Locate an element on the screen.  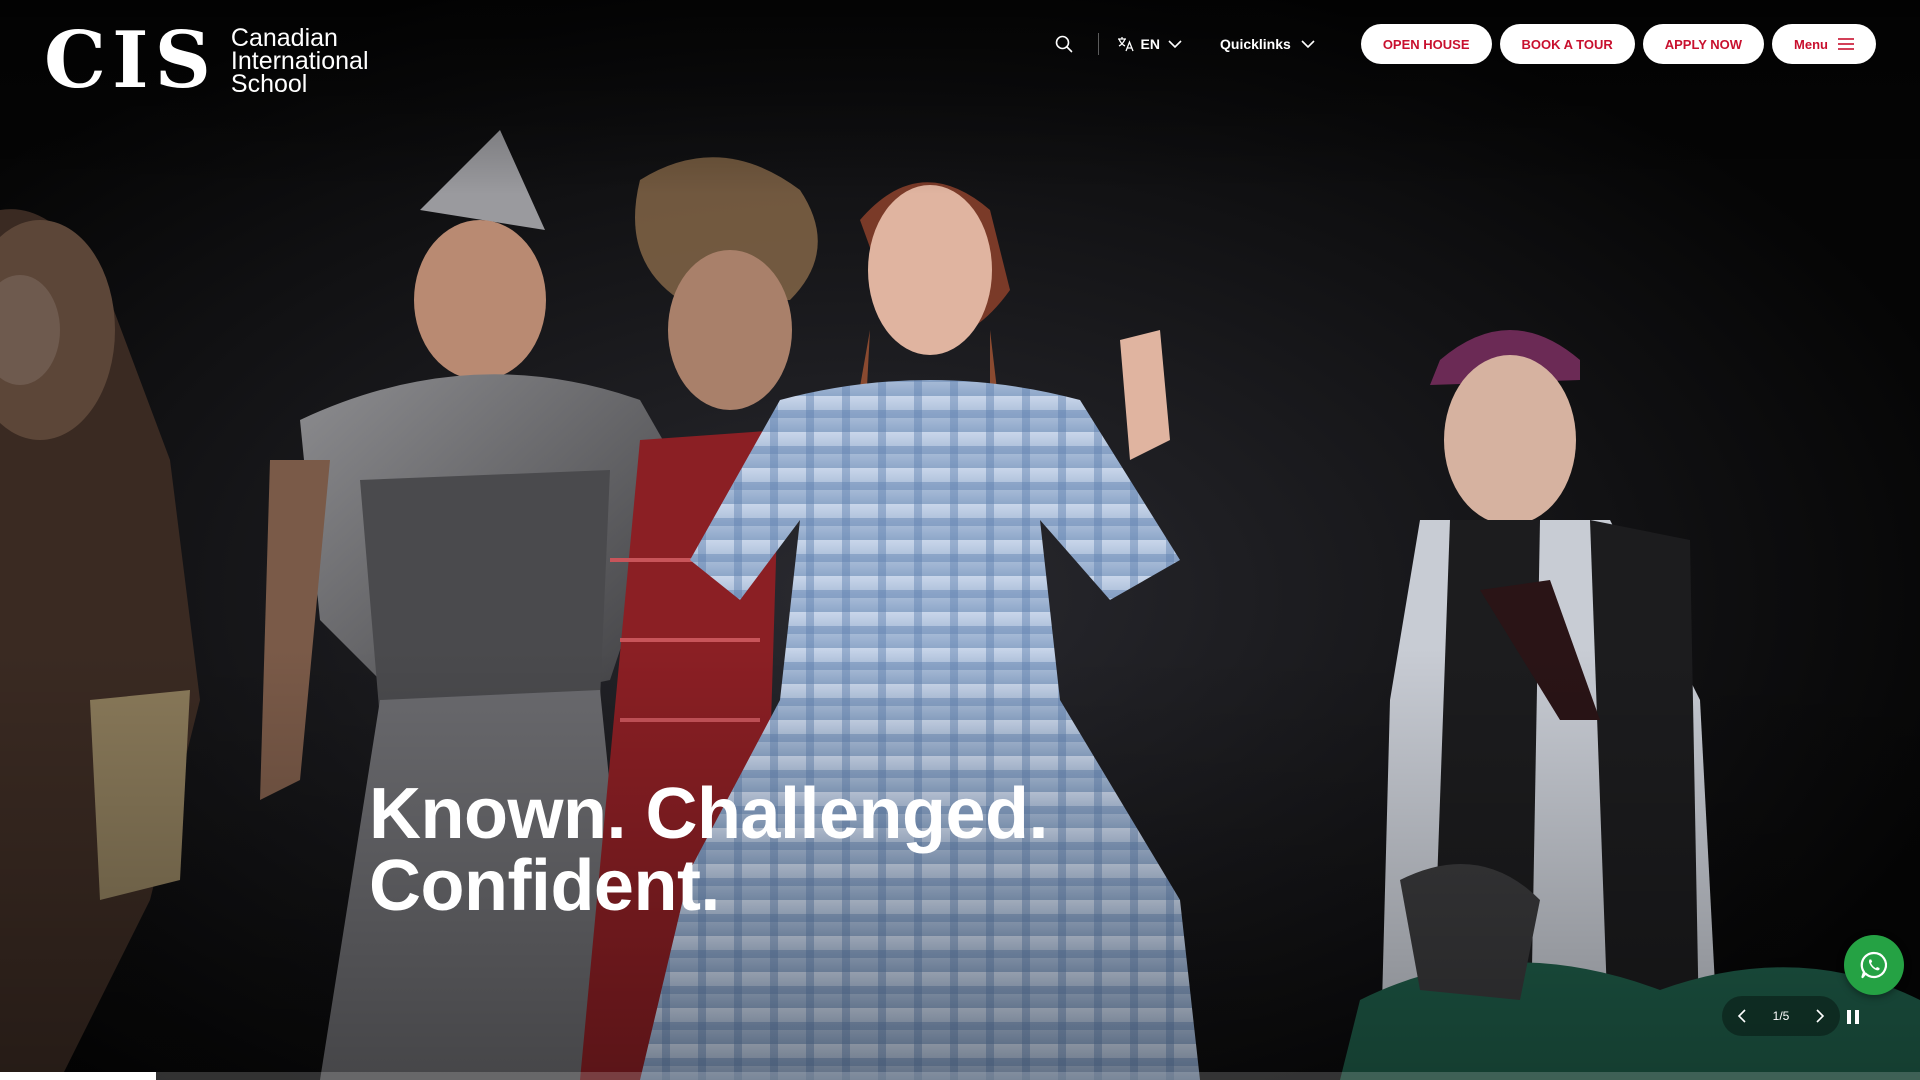
search-button is located at coordinates (1064, 44).